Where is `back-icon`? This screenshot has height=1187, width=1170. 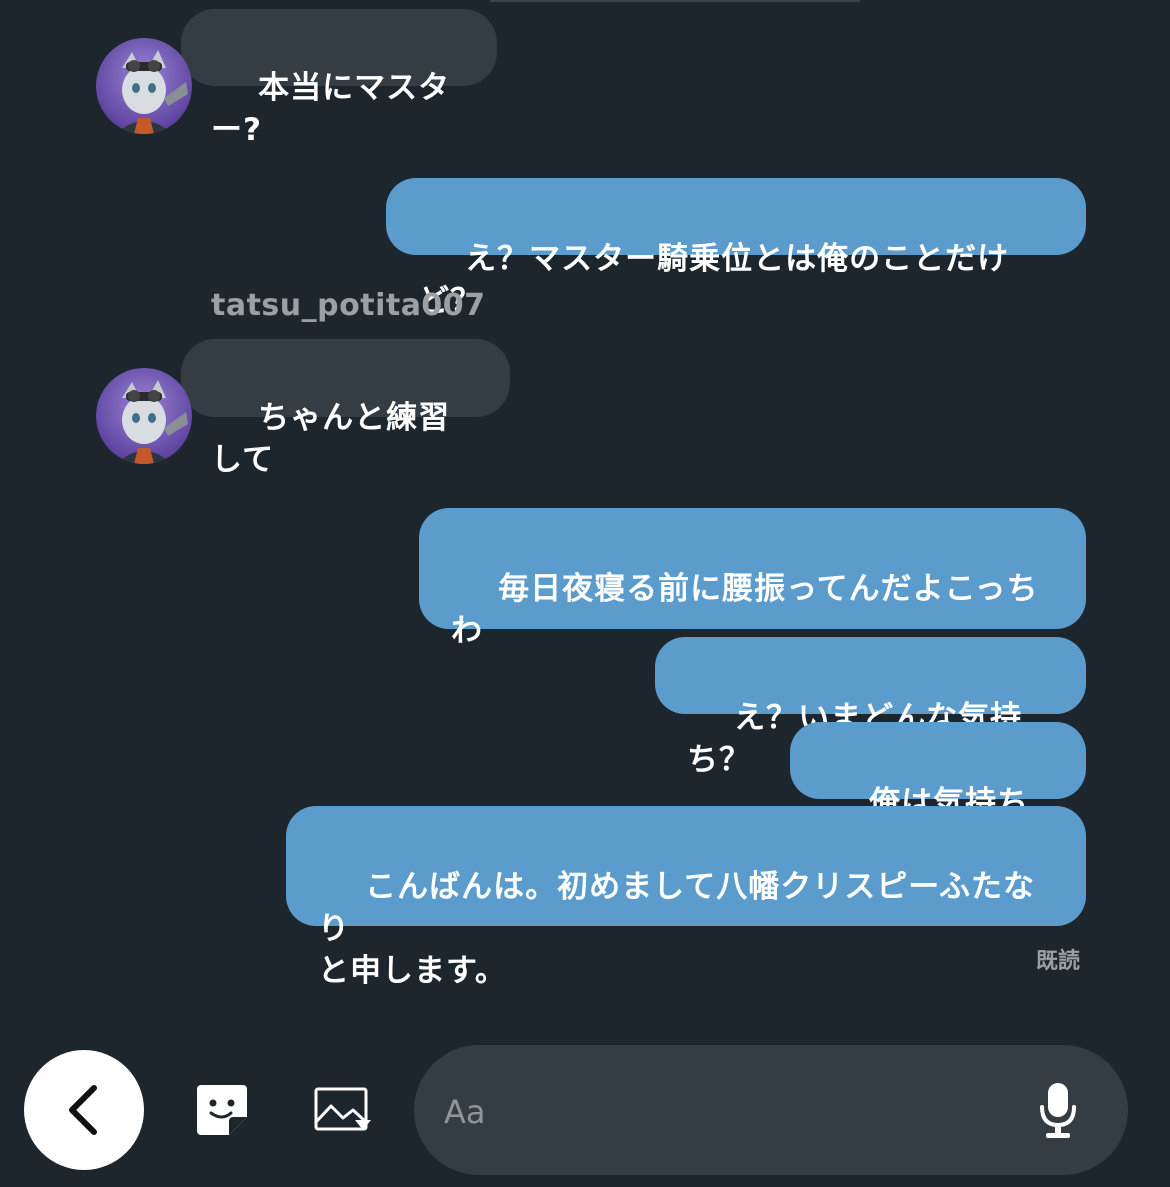
back-icon is located at coordinates (83, 1110).